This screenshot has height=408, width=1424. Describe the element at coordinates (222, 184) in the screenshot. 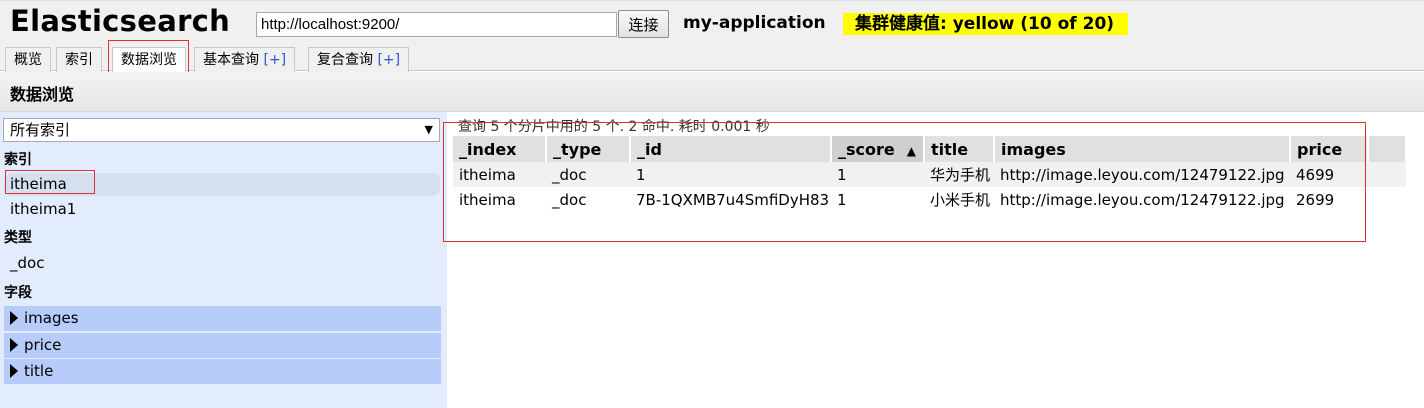

I see `sidebar-item-index: itheima` at that location.